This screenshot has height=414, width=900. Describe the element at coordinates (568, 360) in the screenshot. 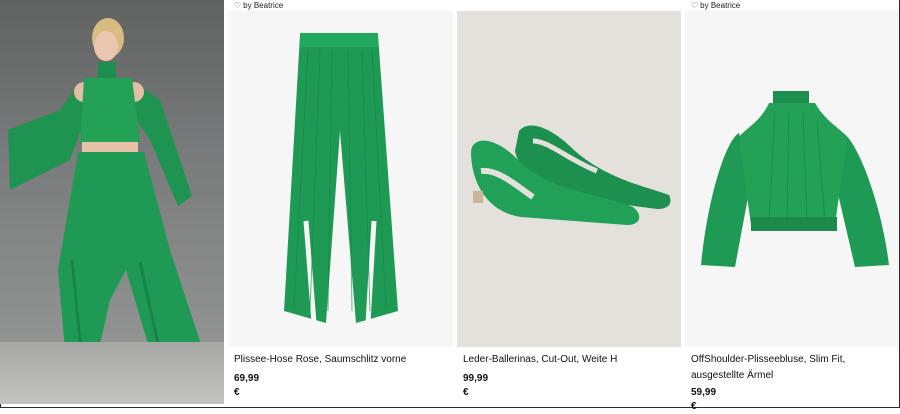

I see `product-name: Leder-Ballerinas, Cut-Out, Weite H` at that location.